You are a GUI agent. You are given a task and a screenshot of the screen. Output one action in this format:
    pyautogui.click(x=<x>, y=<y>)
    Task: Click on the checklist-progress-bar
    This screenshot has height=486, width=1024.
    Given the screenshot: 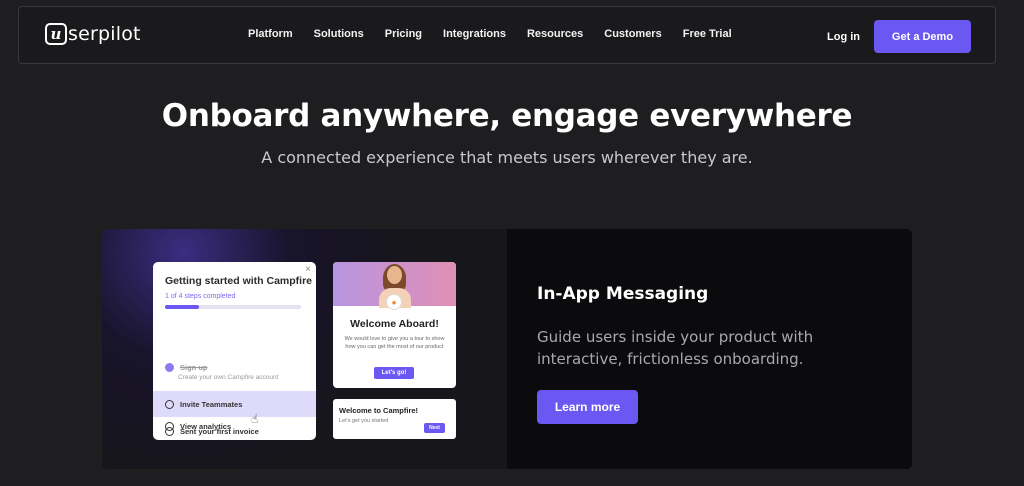 What is the action you would take?
    pyautogui.click(x=233, y=307)
    